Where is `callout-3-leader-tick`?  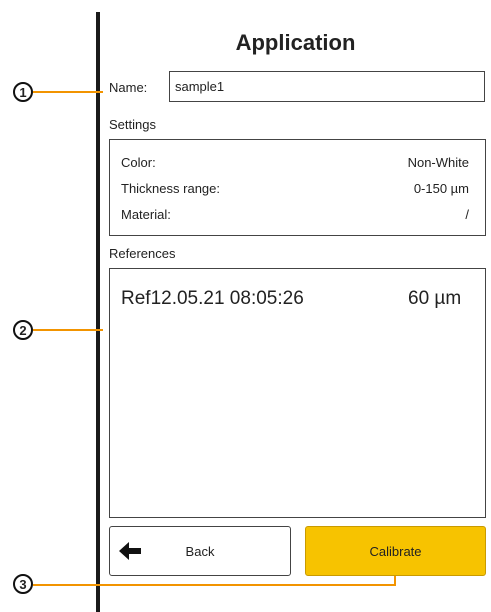
callout-3-leader-tick is located at coordinates (395, 580).